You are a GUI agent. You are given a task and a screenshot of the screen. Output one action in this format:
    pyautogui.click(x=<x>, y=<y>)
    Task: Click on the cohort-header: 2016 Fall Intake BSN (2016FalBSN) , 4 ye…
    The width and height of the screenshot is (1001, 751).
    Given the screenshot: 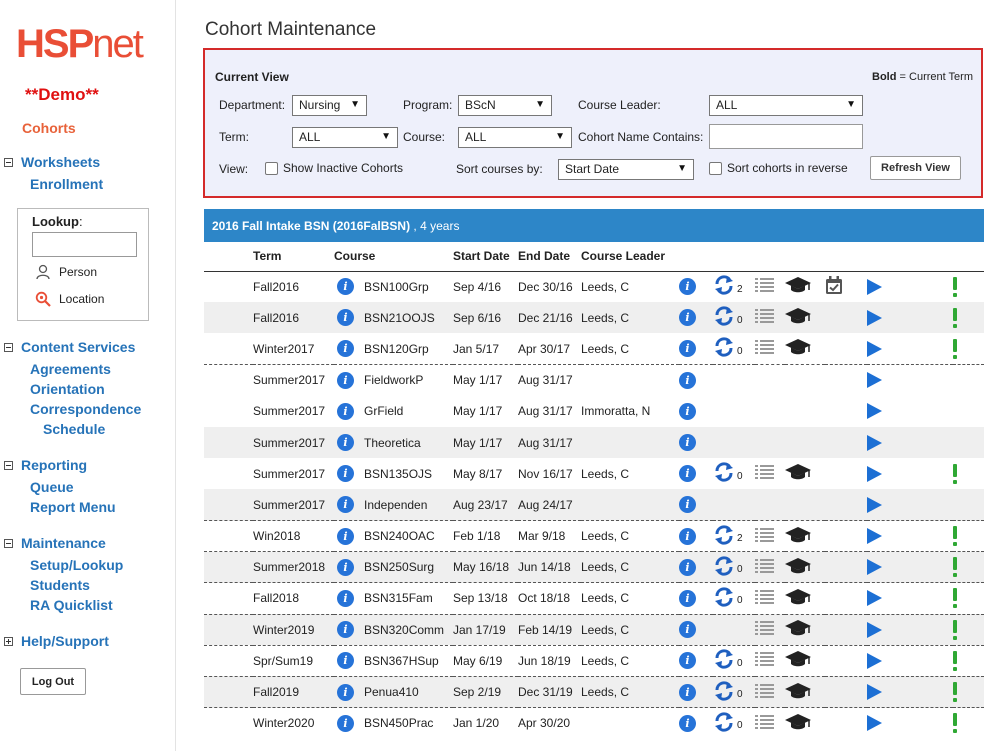 What is the action you would take?
    pyautogui.click(x=594, y=225)
    